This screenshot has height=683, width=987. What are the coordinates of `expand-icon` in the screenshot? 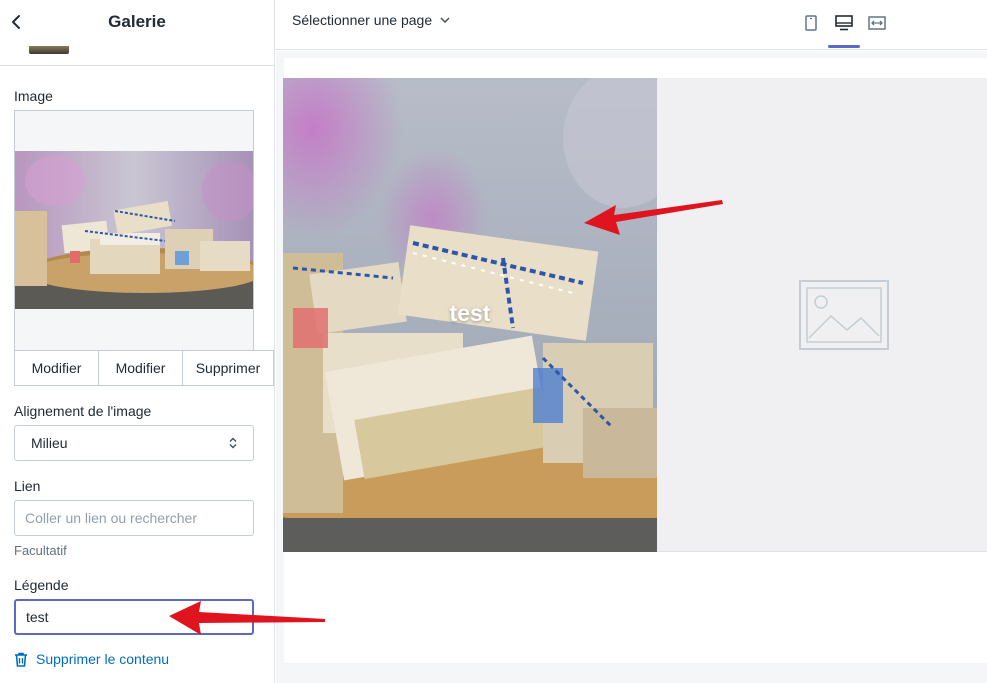 It's located at (877, 23).